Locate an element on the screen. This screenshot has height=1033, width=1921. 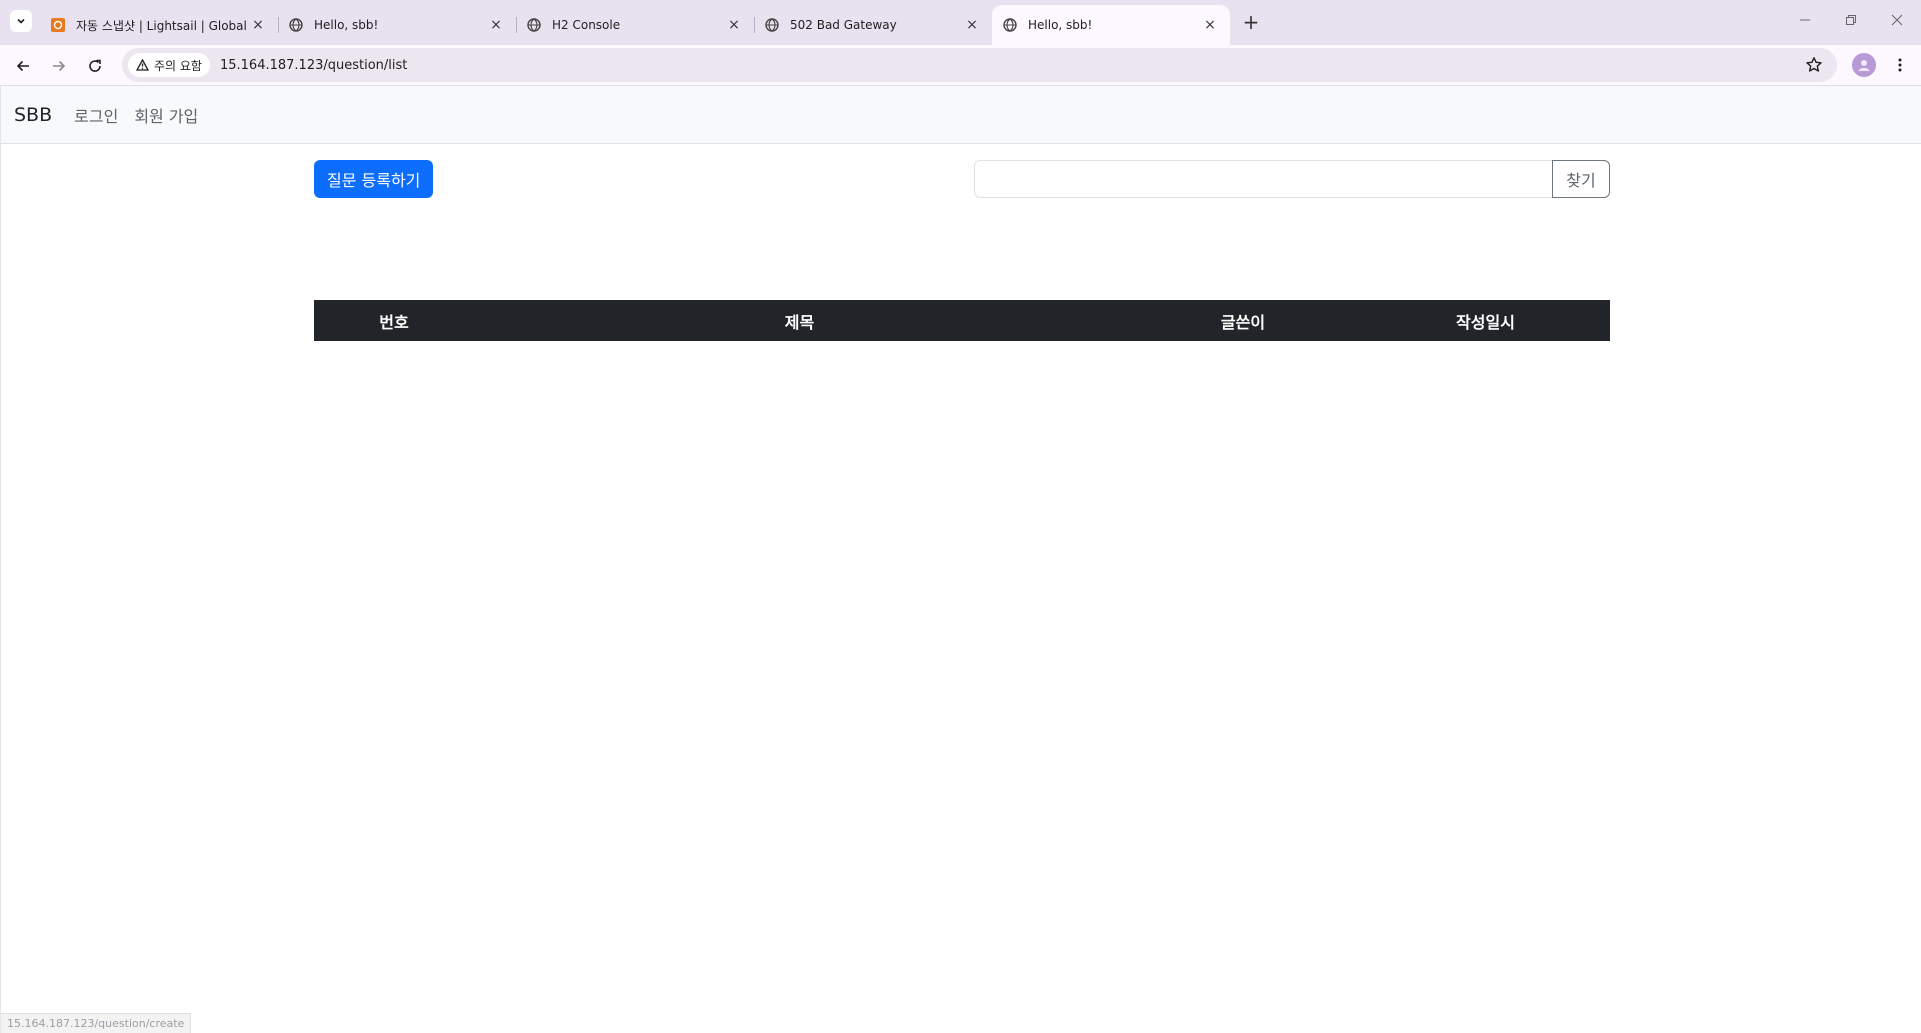
new-tab-button: + is located at coordinates (1251, 22).